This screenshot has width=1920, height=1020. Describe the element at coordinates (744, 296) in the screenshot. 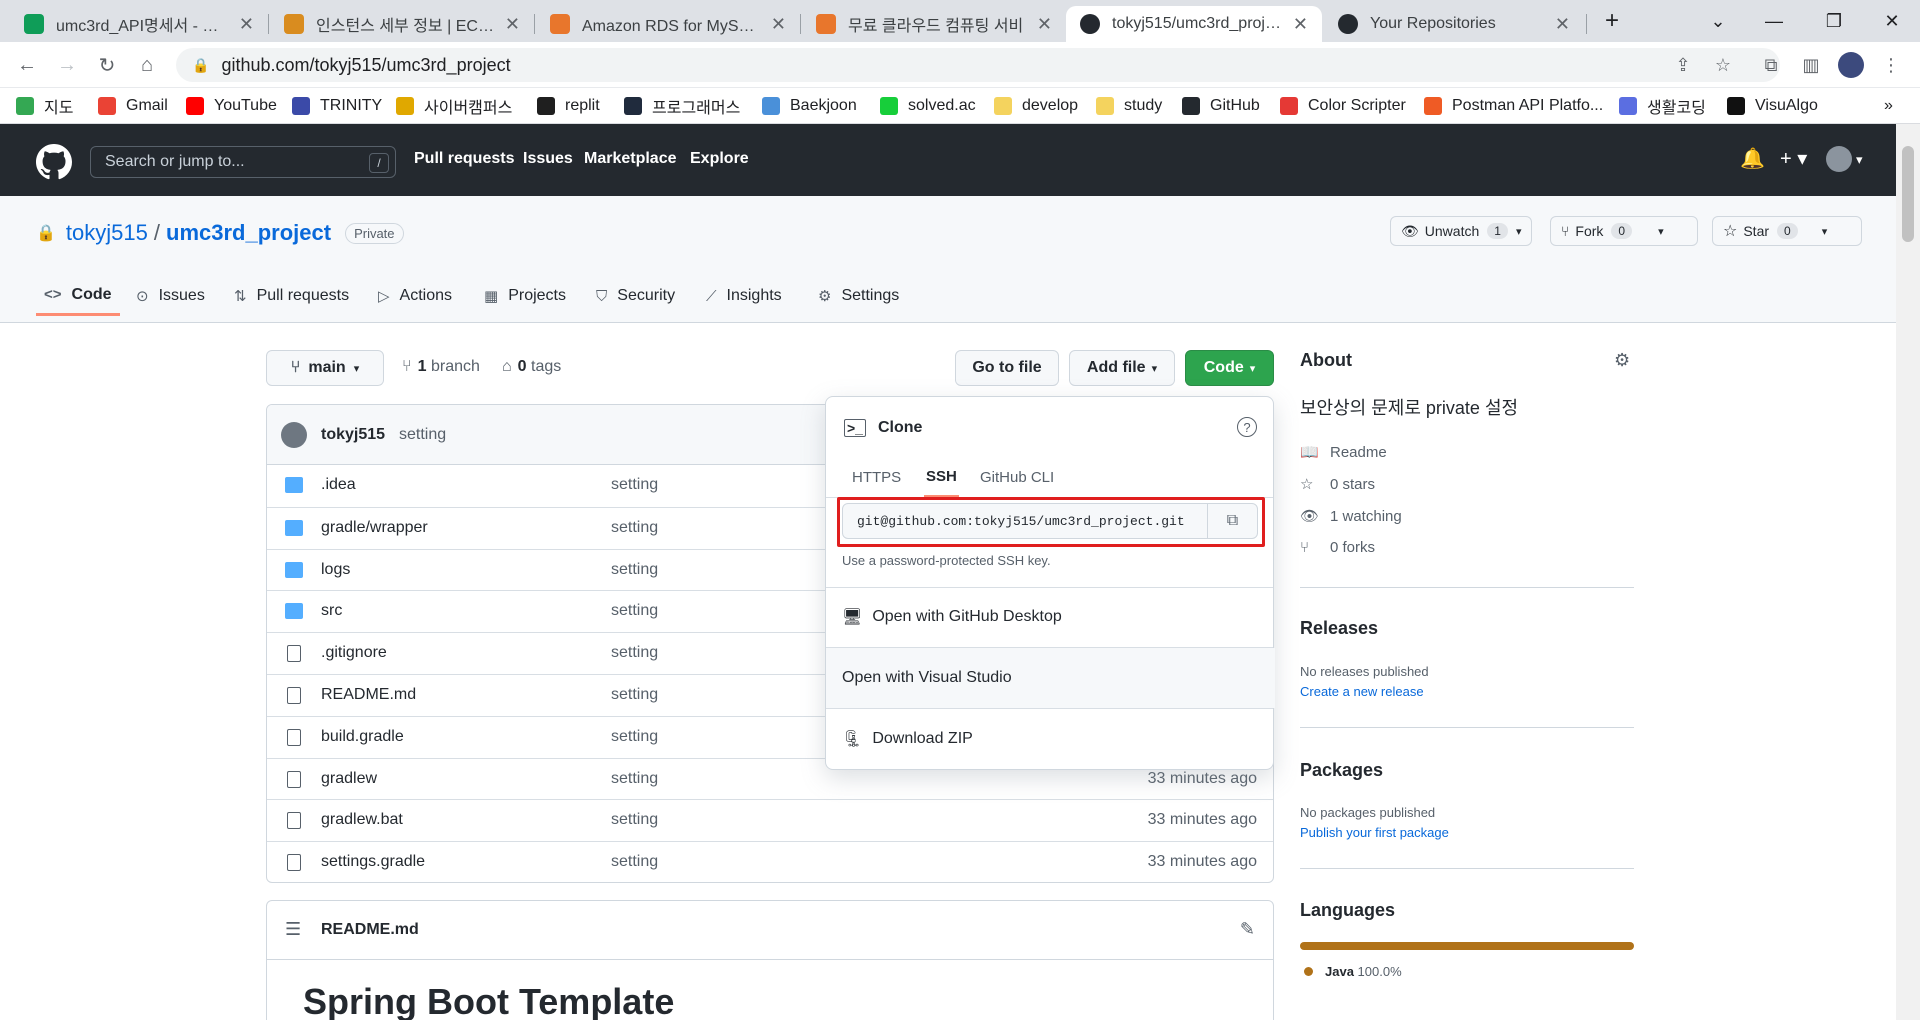

I see `tab-insights: ⟋ Insights` at that location.